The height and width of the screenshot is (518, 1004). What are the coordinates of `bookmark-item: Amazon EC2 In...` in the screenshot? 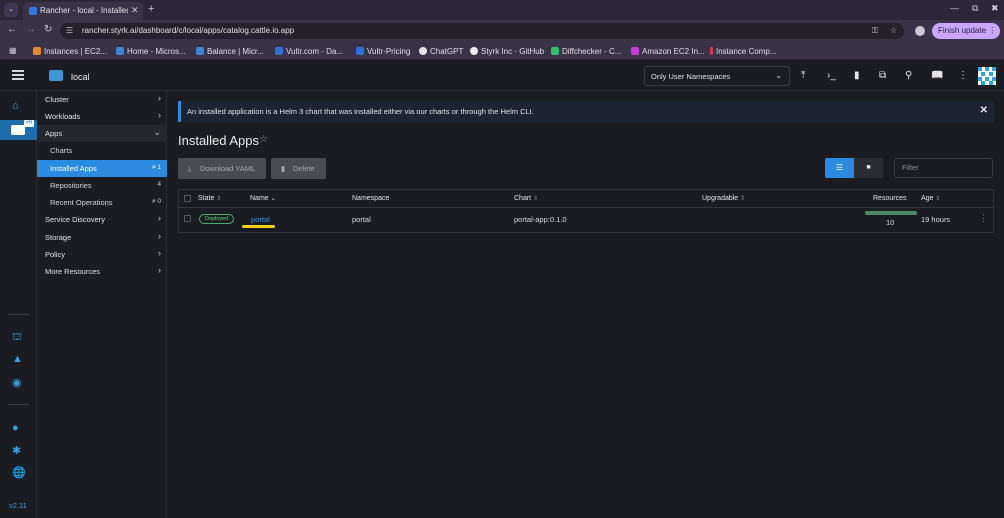 It's located at (668, 51).